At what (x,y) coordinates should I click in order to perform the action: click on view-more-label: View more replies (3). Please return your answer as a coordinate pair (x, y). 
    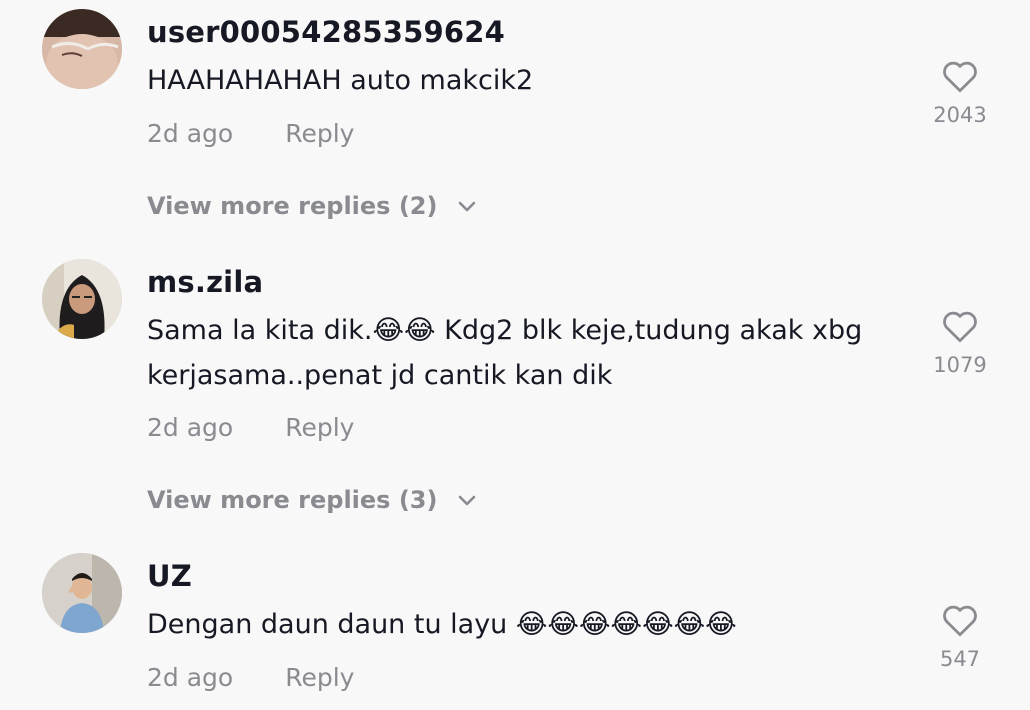
    Looking at the image, I should click on (292, 500).